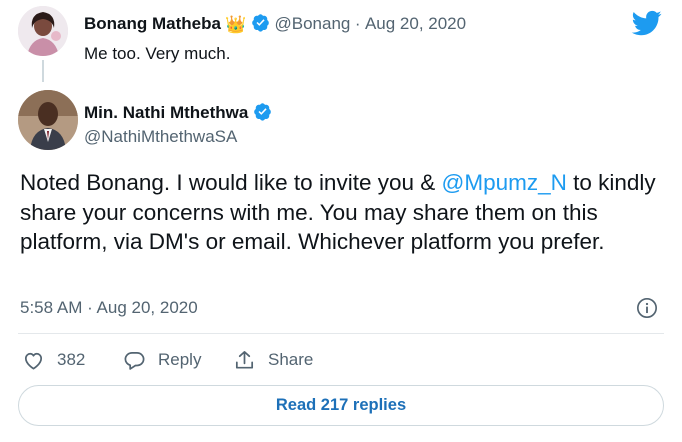 The height and width of the screenshot is (442, 682). What do you see at coordinates (180, 359) in the screenshot?
I see `reply-label: Reply` at bounding box center [180, 359].